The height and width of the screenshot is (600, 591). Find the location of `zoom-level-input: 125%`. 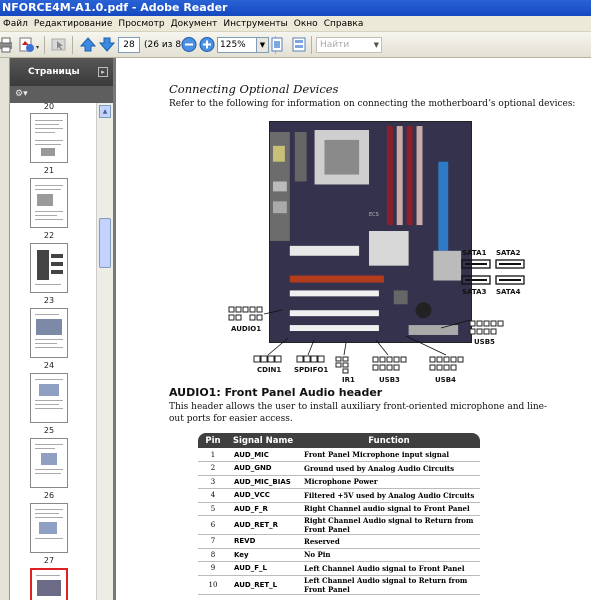

zoom-level-input: 125% is located at coordinates (237, 45).